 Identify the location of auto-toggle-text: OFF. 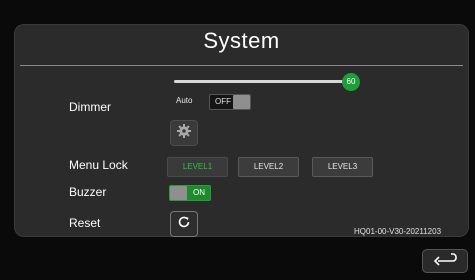
(223, 101).